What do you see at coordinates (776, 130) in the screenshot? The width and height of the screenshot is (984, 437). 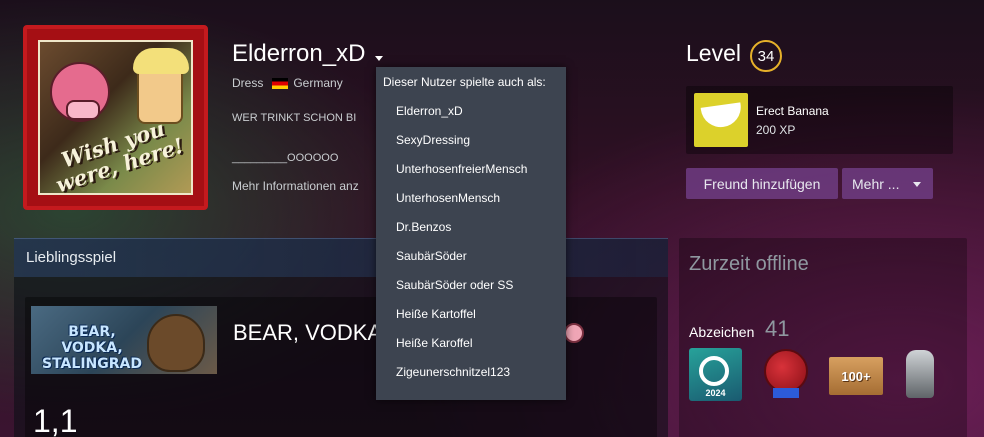 I see `featured-badge-xp: 200 XP` at bounding box center [776, 130].